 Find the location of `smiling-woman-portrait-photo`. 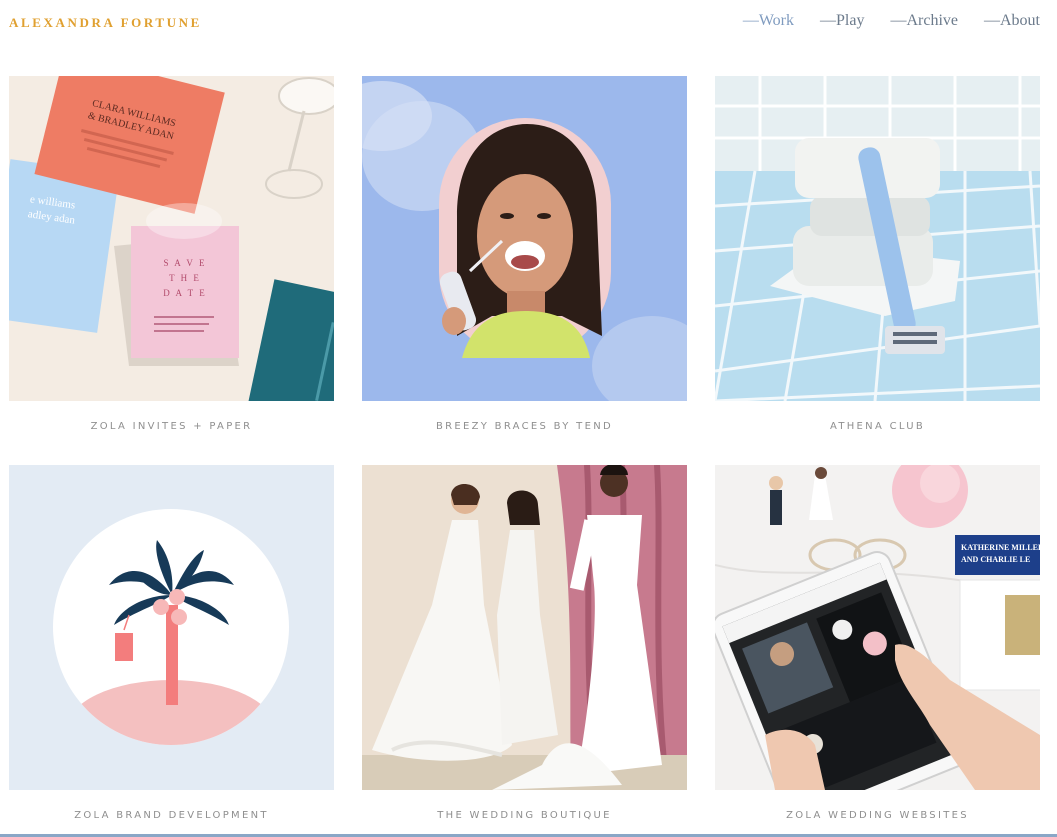

smiling-woman-portrait-photo is located at coordinates (524, 238).